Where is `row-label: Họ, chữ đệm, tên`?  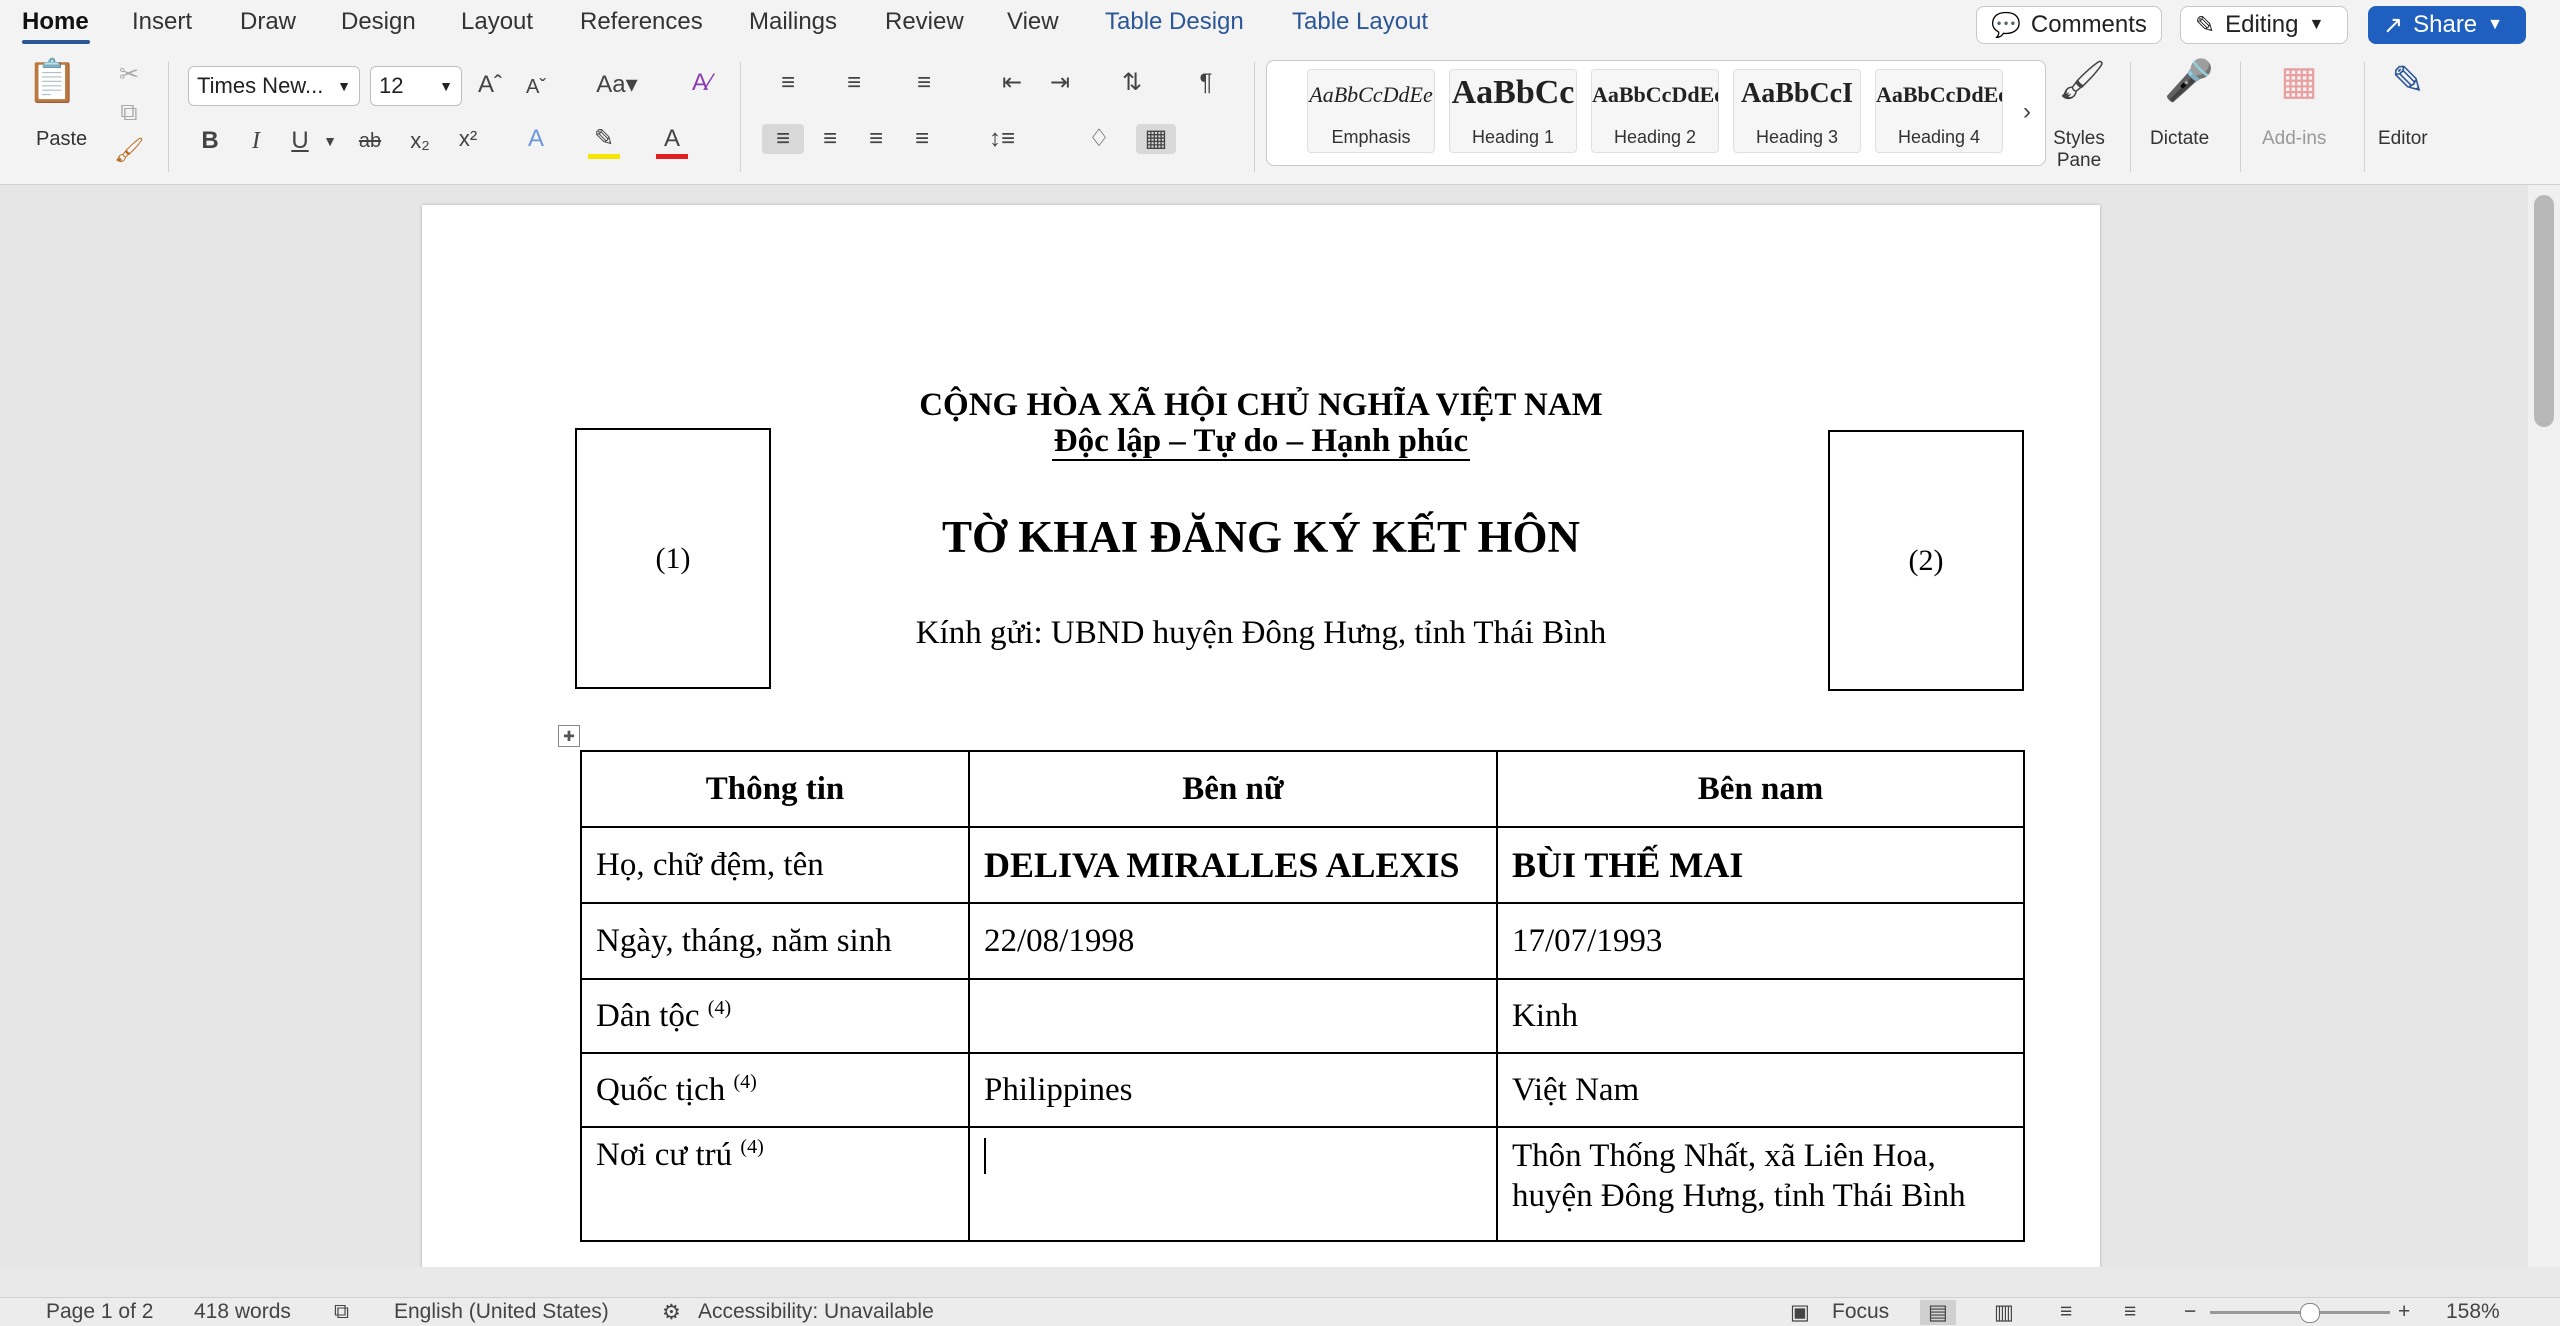
row-label: Họ, chữ đệm, tên is located at coordinates (775, 865).